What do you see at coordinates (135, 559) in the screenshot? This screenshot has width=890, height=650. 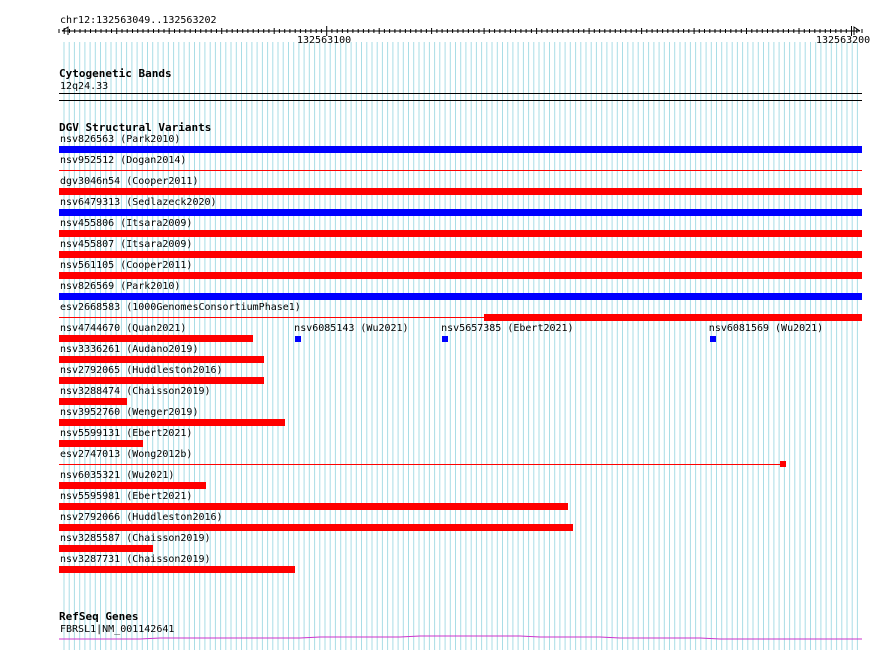 I see `variant-label: nsv3287731 (Chaisson2019)` at bounding box center [135, 559].